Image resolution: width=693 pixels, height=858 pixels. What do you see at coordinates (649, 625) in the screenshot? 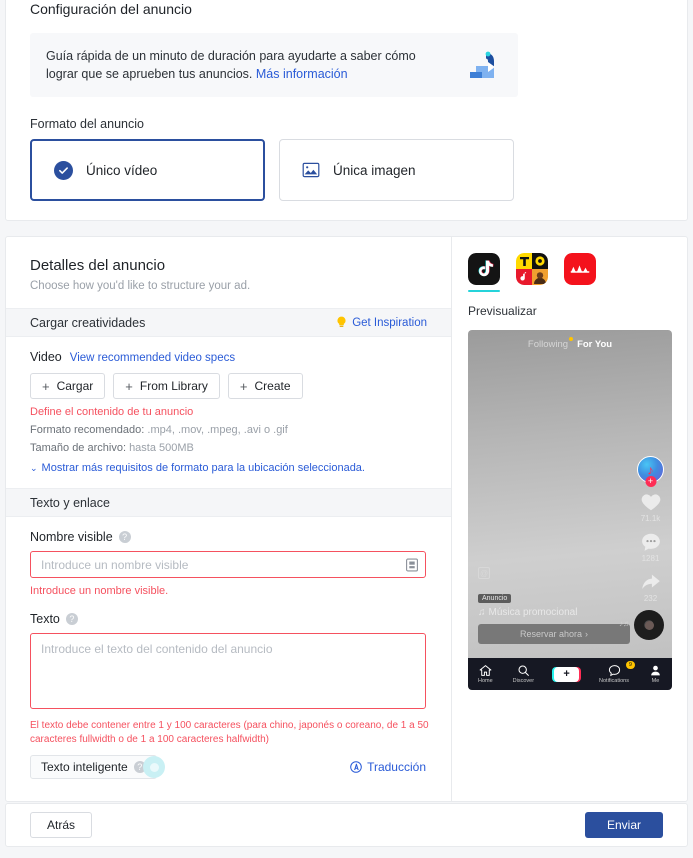
I see `music-disc-icon` at bounding box center [649, 625].